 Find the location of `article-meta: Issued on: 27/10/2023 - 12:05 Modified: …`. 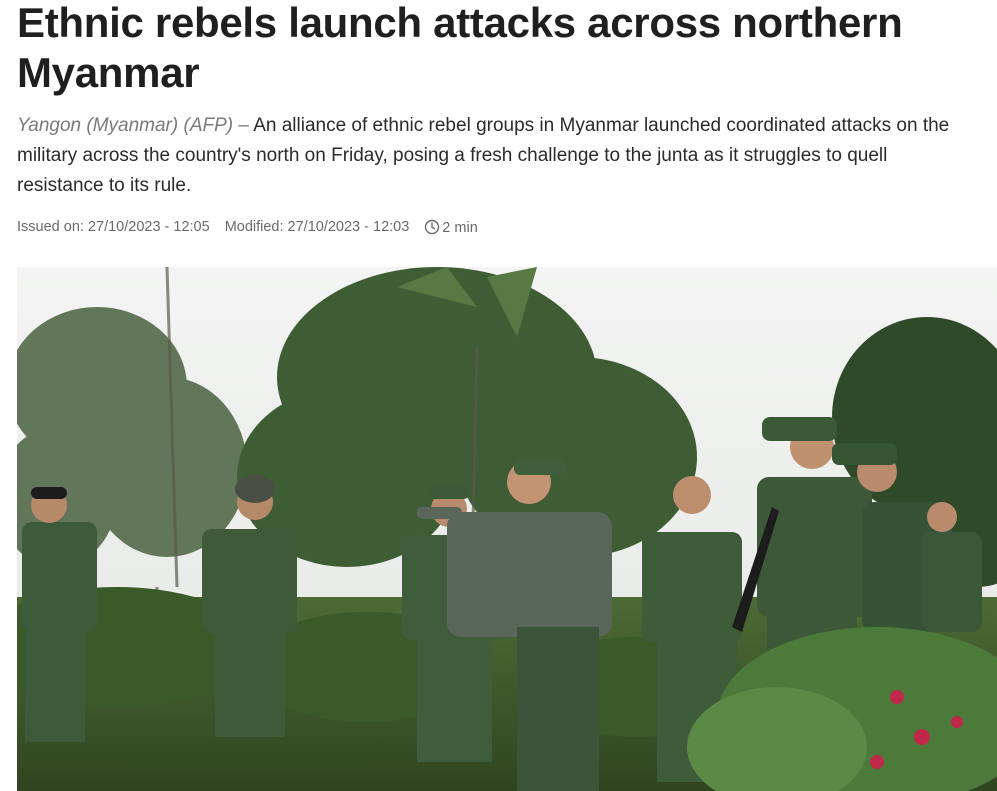

article-meta: Issued on: 27/10/2023 - 12:05 Modified: … is located at coordinates (504, 227).